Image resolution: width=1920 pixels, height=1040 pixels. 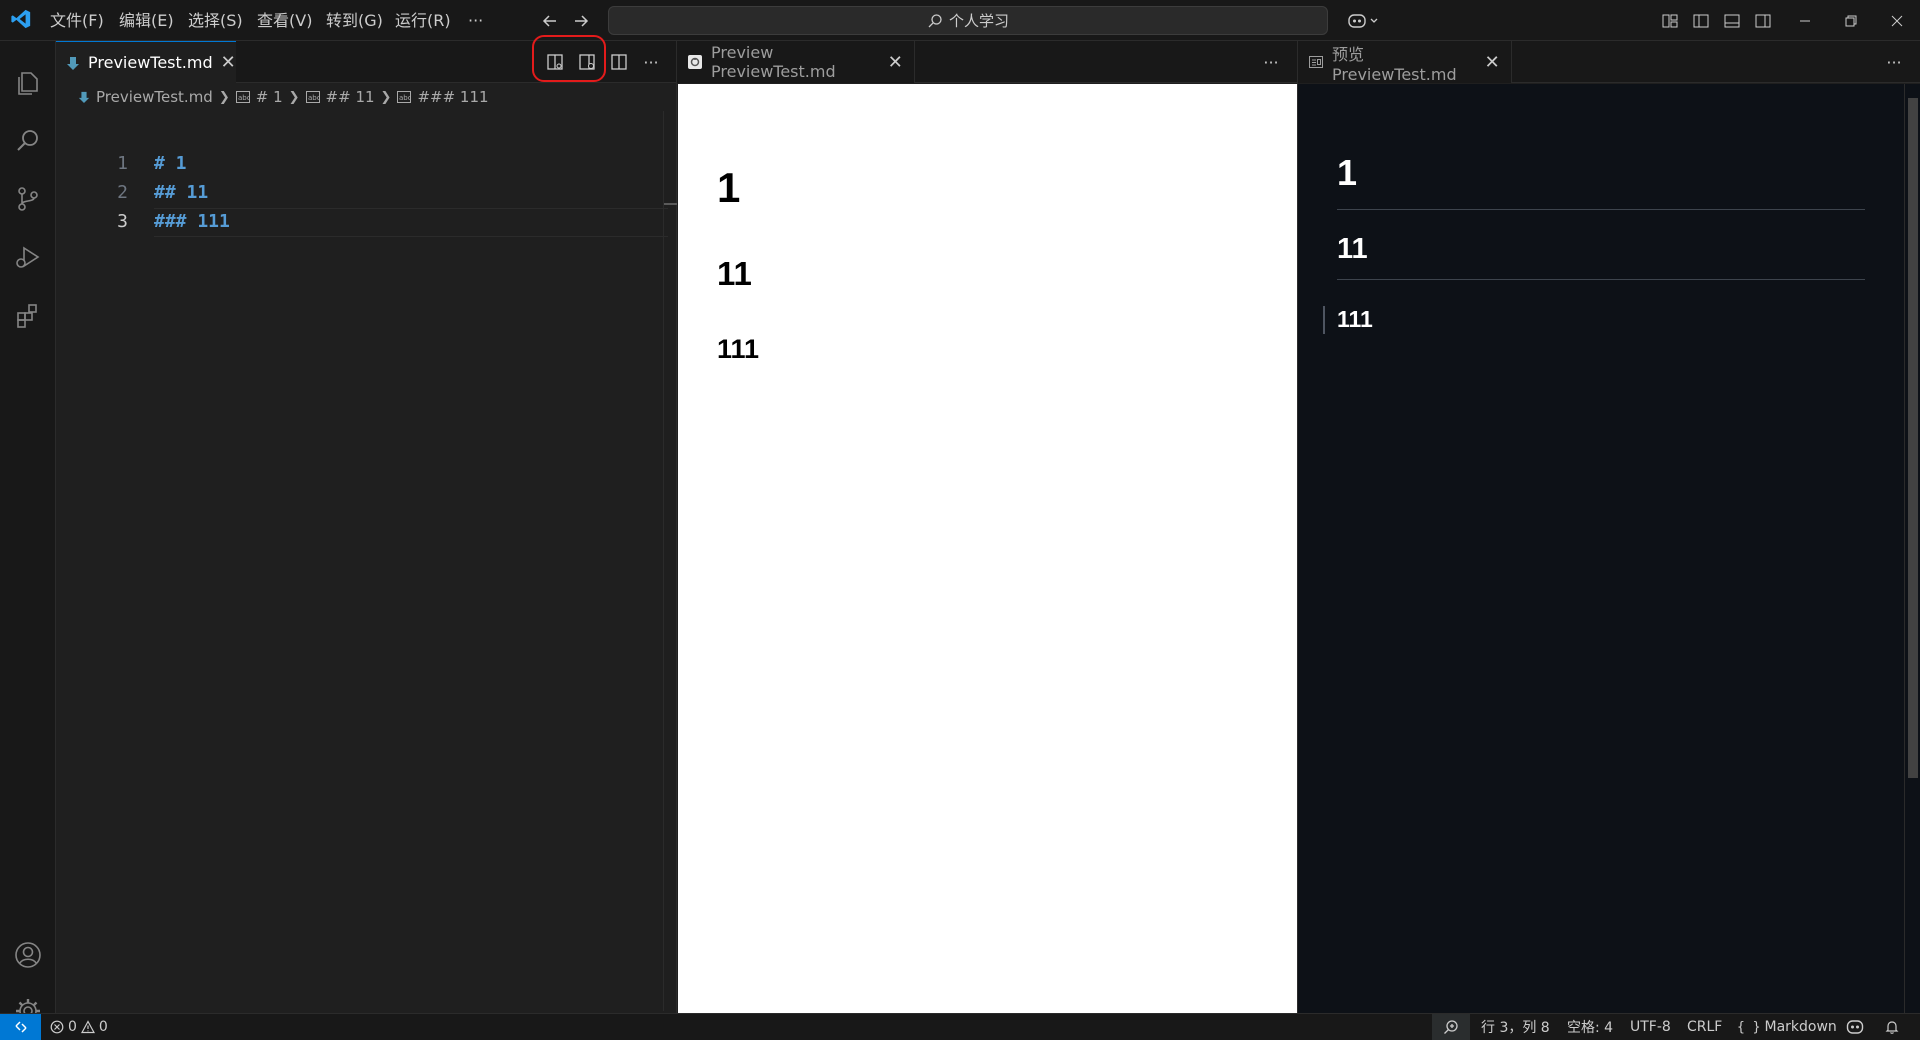 I want to click on back-arrow-icon, so click(x=550, y=21).